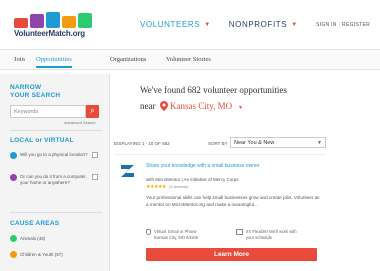 This screenshot has width=380, height=271. I want to click on volunteermatch-logo: VolunteerMatch.org, so click(57, 26).